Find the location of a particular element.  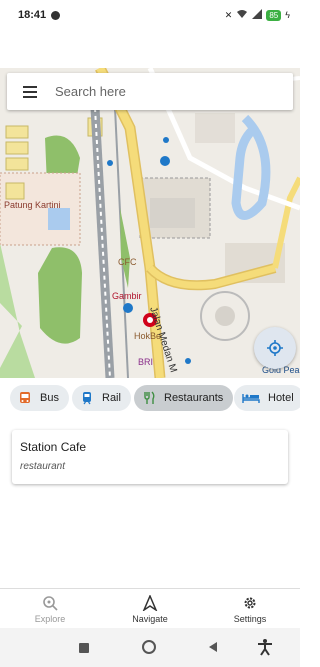

battery-icon: 85 is located at coordinates (274, 15).